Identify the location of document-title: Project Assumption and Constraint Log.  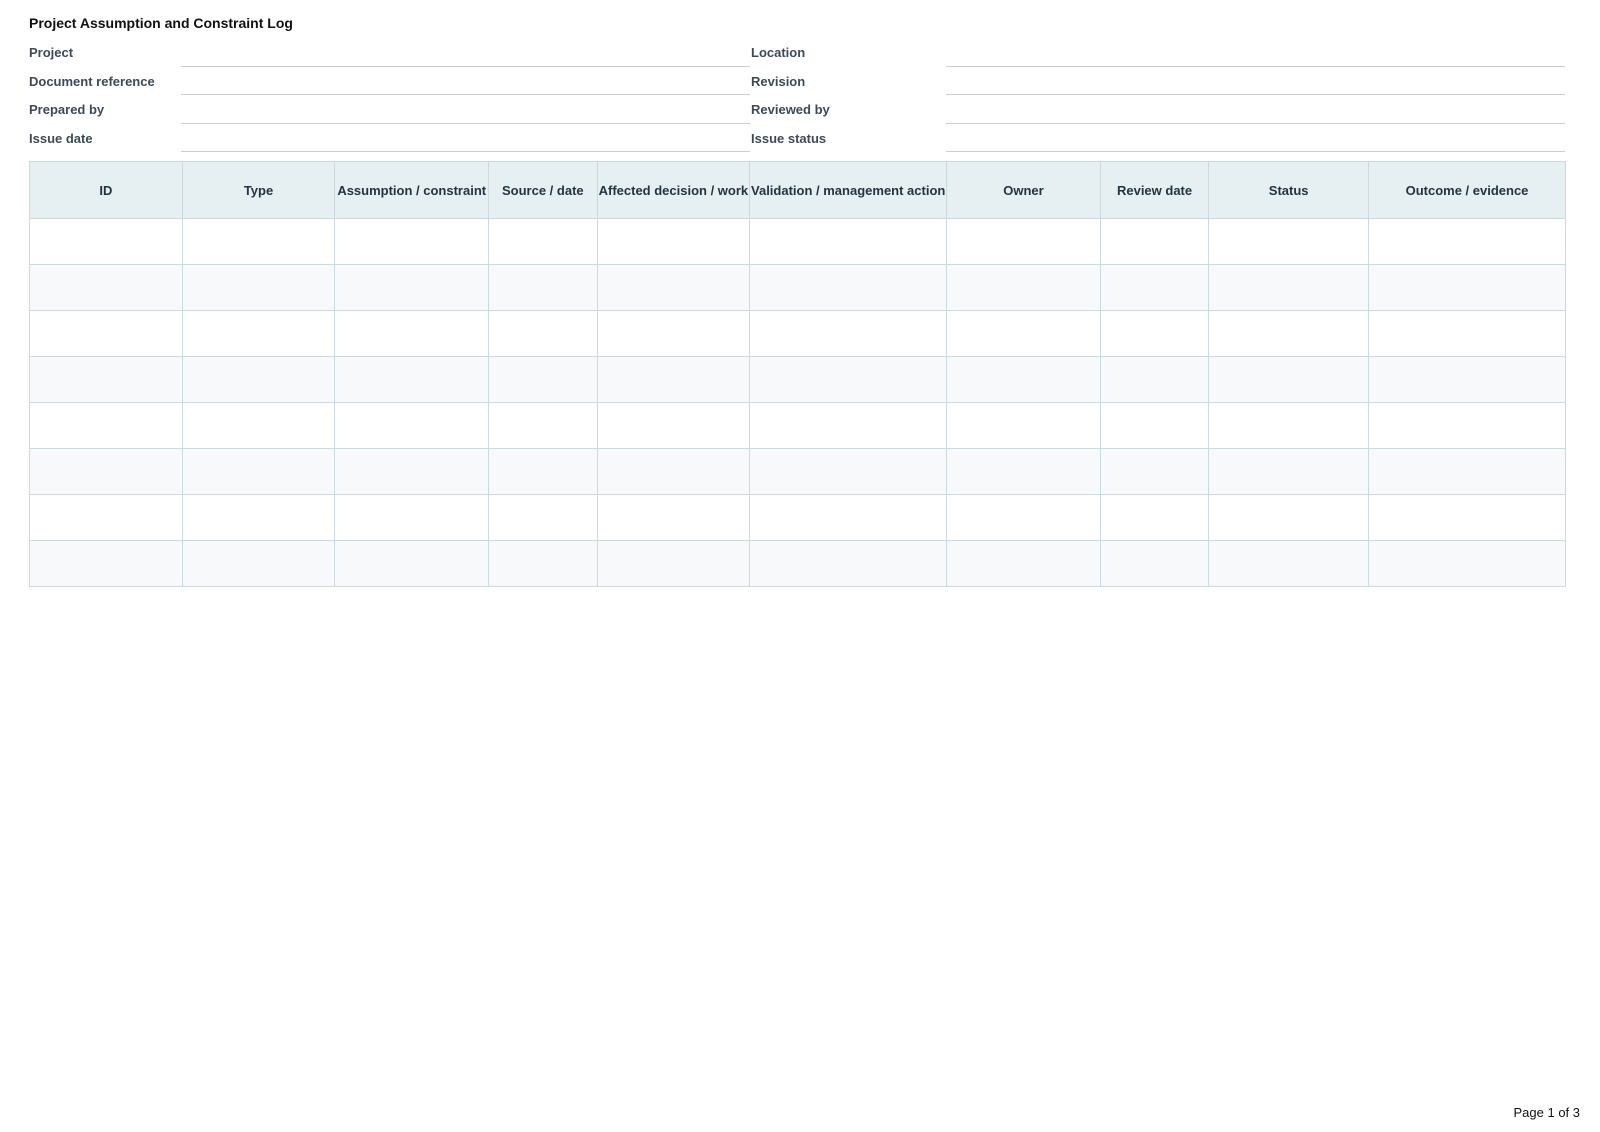
(161, 23).